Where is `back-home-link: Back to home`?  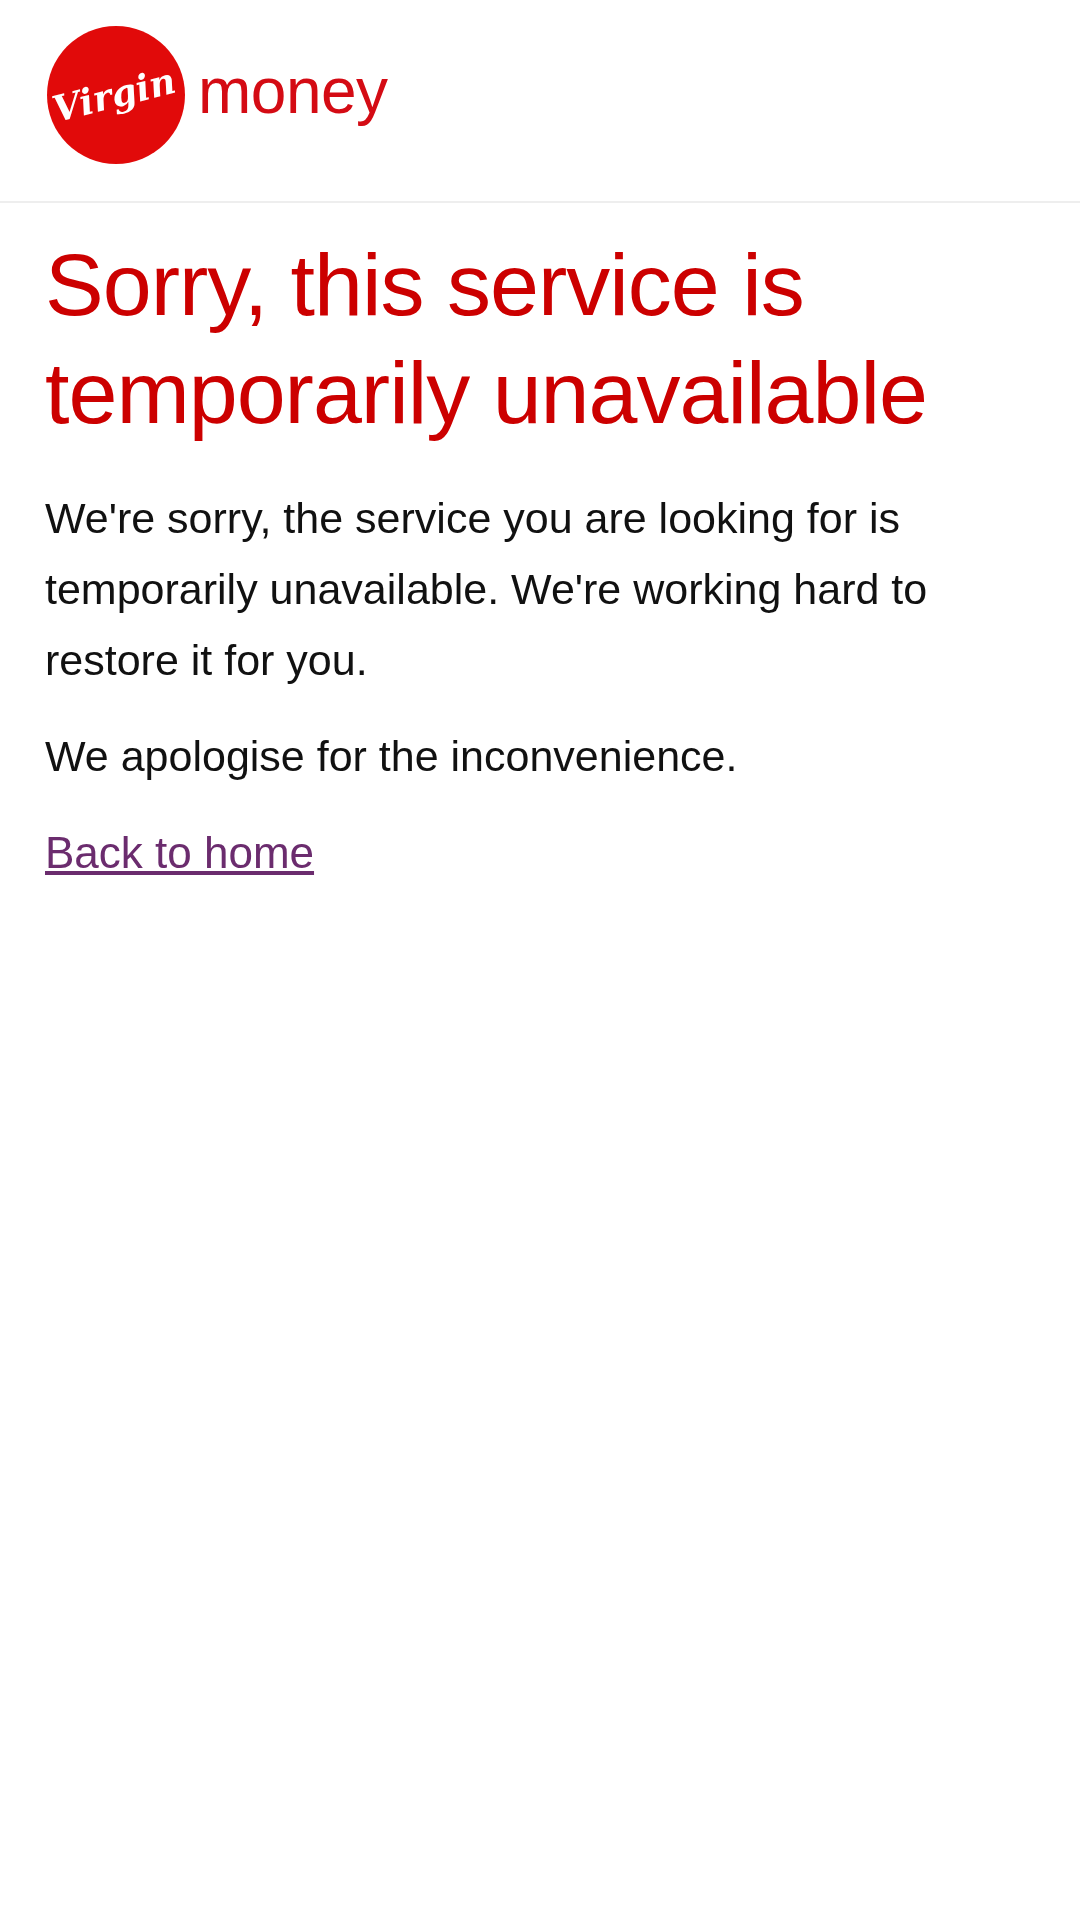
back-home-link: Back to home is located at coordinates (180, 852).